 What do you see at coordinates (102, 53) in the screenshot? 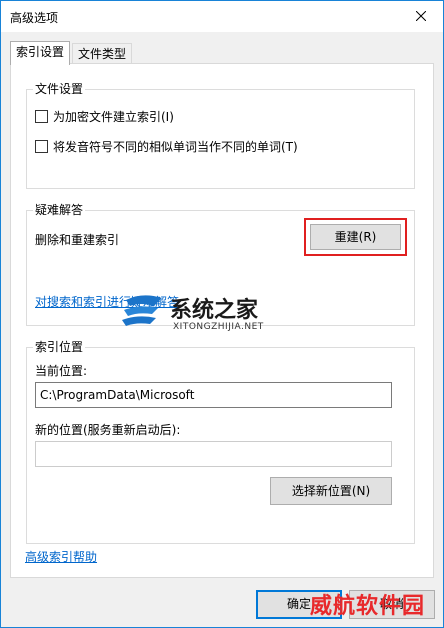
I see `tab-file-types: 文件类型` at bounding box center [102, 53].